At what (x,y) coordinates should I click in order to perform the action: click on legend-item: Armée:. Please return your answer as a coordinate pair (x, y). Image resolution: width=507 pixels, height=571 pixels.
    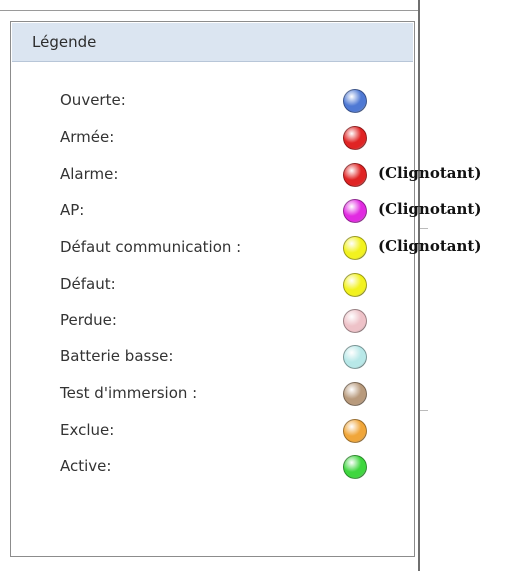
    Looking at the image, I should click on (213, 138).